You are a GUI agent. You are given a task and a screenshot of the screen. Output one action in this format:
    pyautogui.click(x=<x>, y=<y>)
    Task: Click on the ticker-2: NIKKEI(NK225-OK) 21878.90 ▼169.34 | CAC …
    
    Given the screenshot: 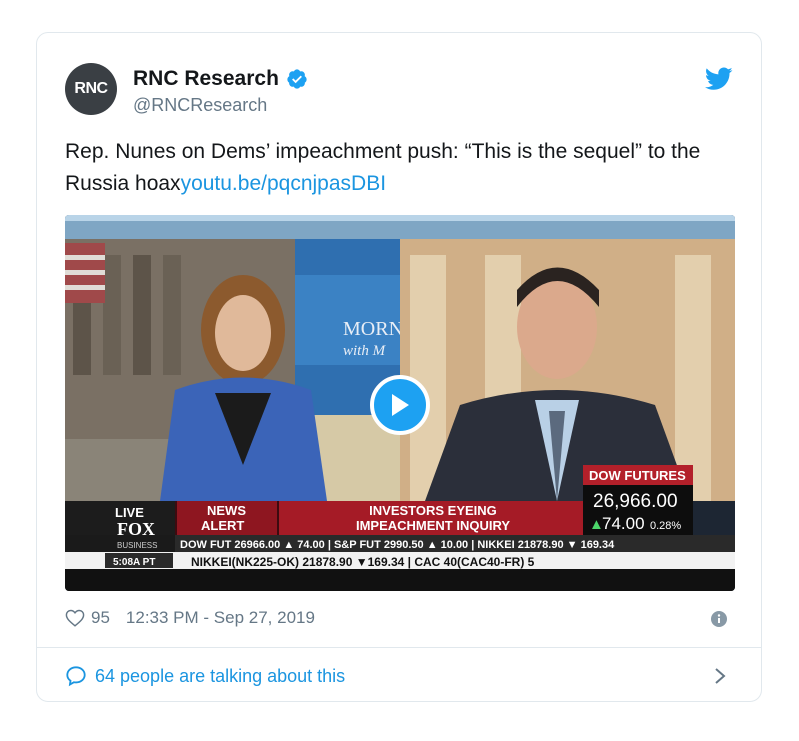 What is the action you would take?
    pyautogui.click(x=363, y=562)
    